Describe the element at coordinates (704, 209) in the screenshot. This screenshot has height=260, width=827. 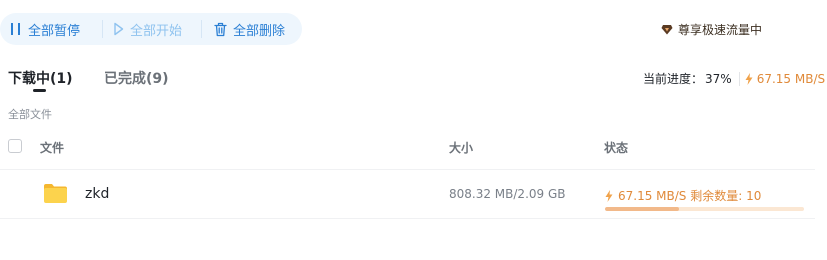
I see `progress-bar` at that location.